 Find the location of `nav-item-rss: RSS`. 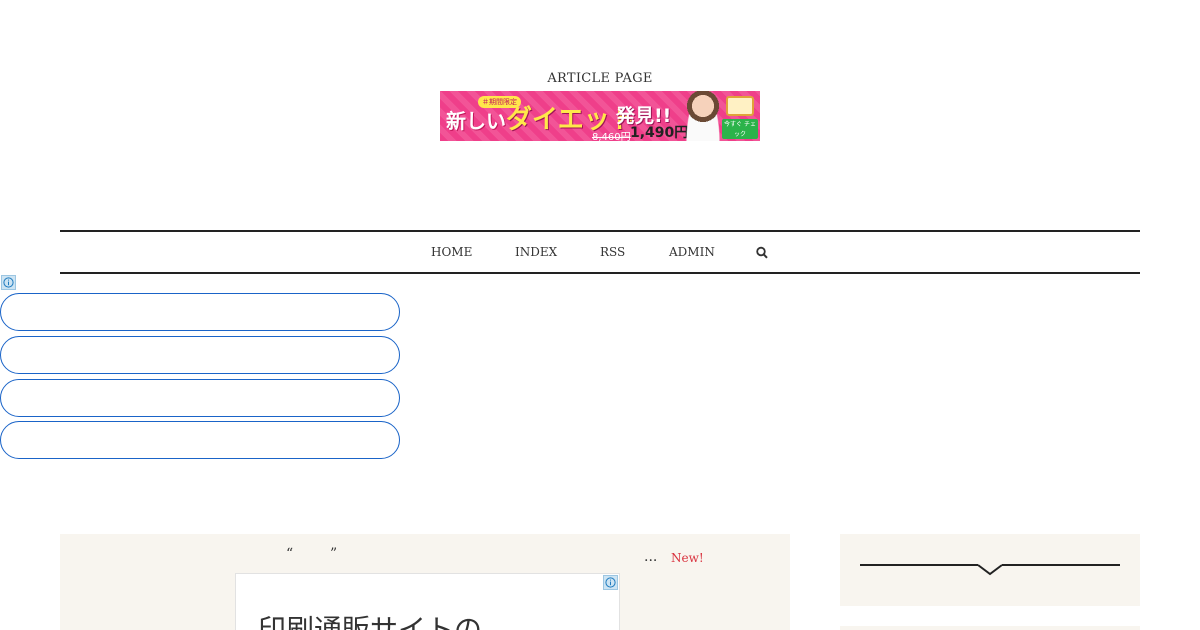

nav-item-rss: RSS is located at coordinates (612, 252).